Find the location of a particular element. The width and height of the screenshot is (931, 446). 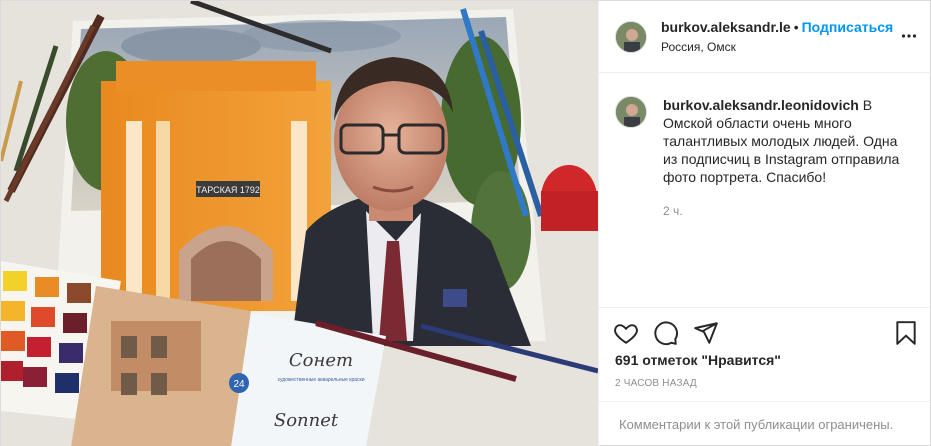

likes-count: 691 отметок "Нравится" is located at coordinates (698, 360).